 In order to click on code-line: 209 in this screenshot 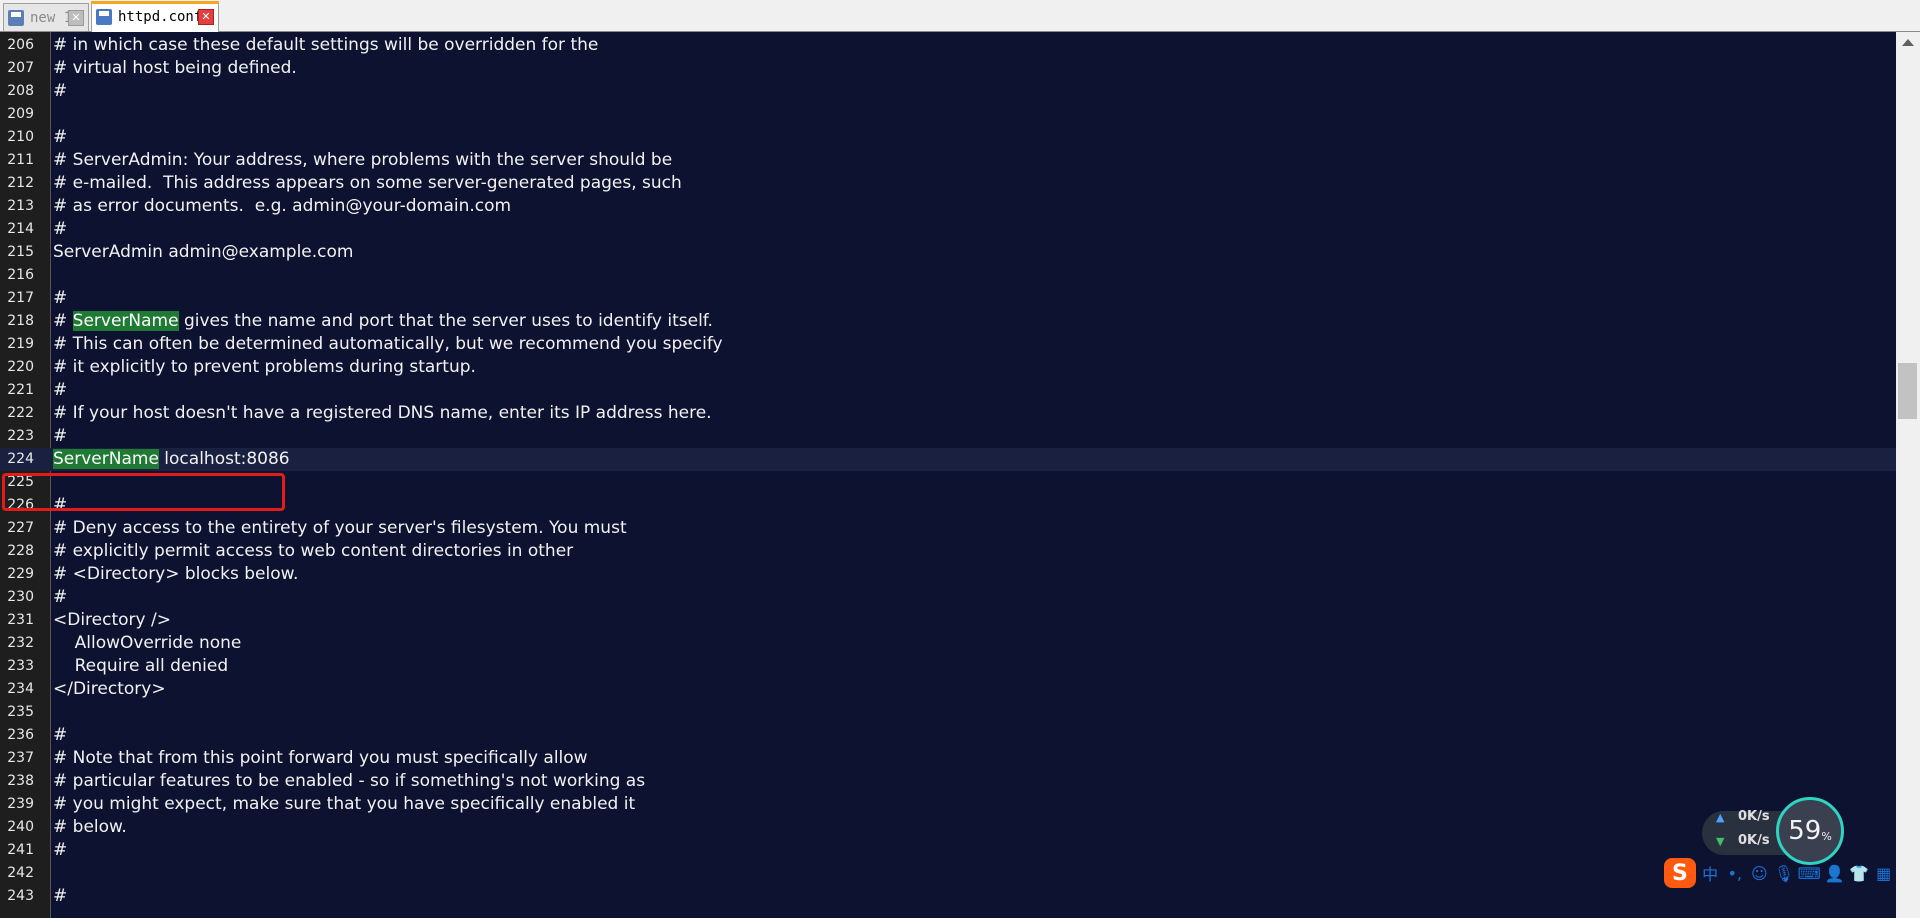, I will do `click(948, 114)`.